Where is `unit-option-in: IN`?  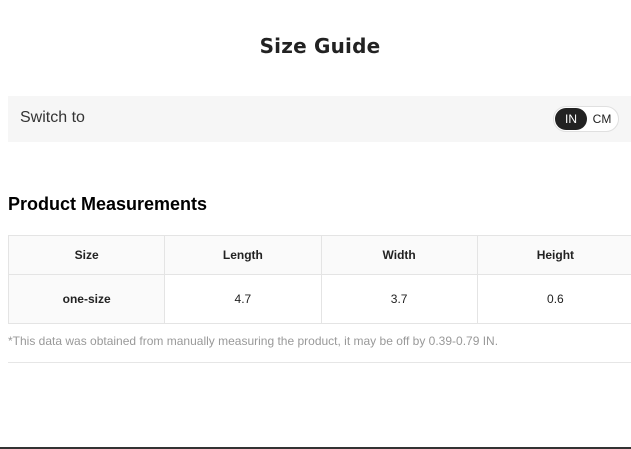 unit-option-in: IN is located at coordinates (571, 119).